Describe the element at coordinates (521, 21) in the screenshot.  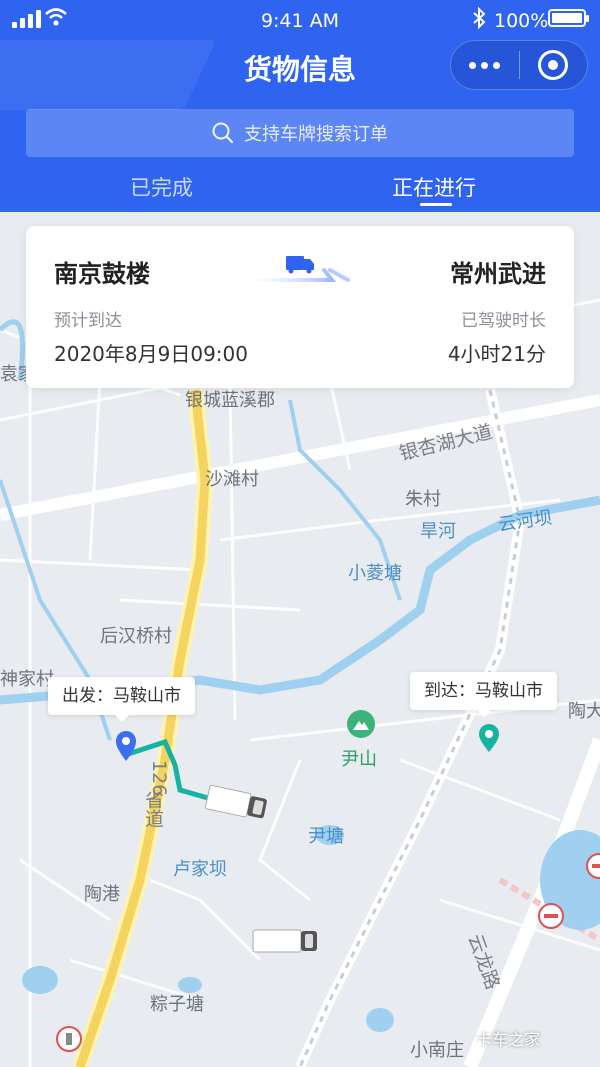
I see `battery-percent: 100%` at that location.